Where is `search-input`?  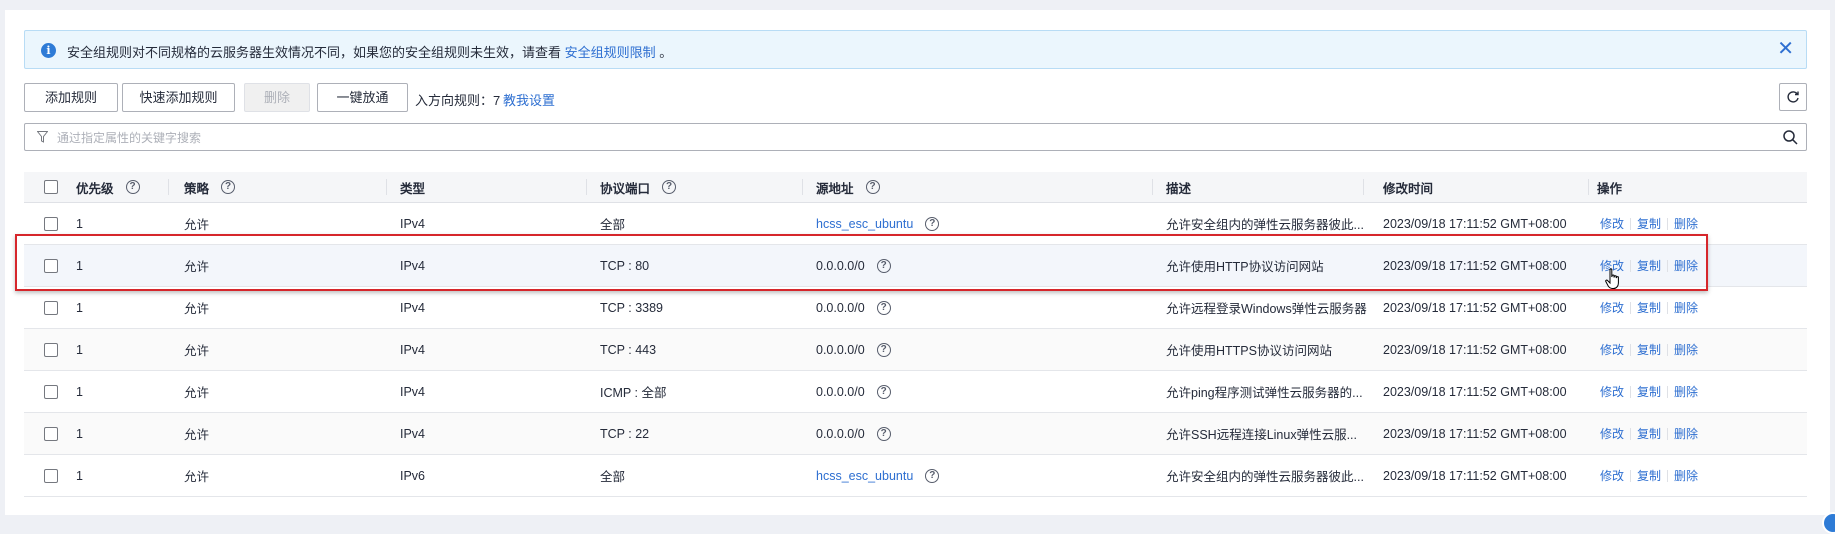 search-input is located at coordinates (907, 138).